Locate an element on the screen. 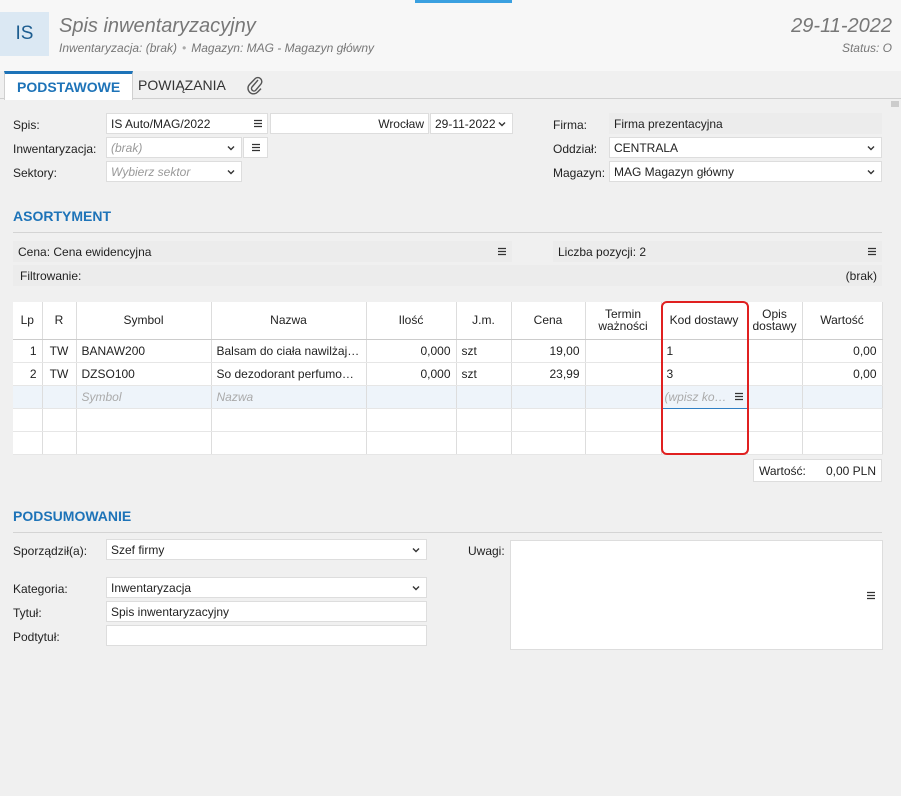  col-unit: J.m. is located at coordinates (484, 321).